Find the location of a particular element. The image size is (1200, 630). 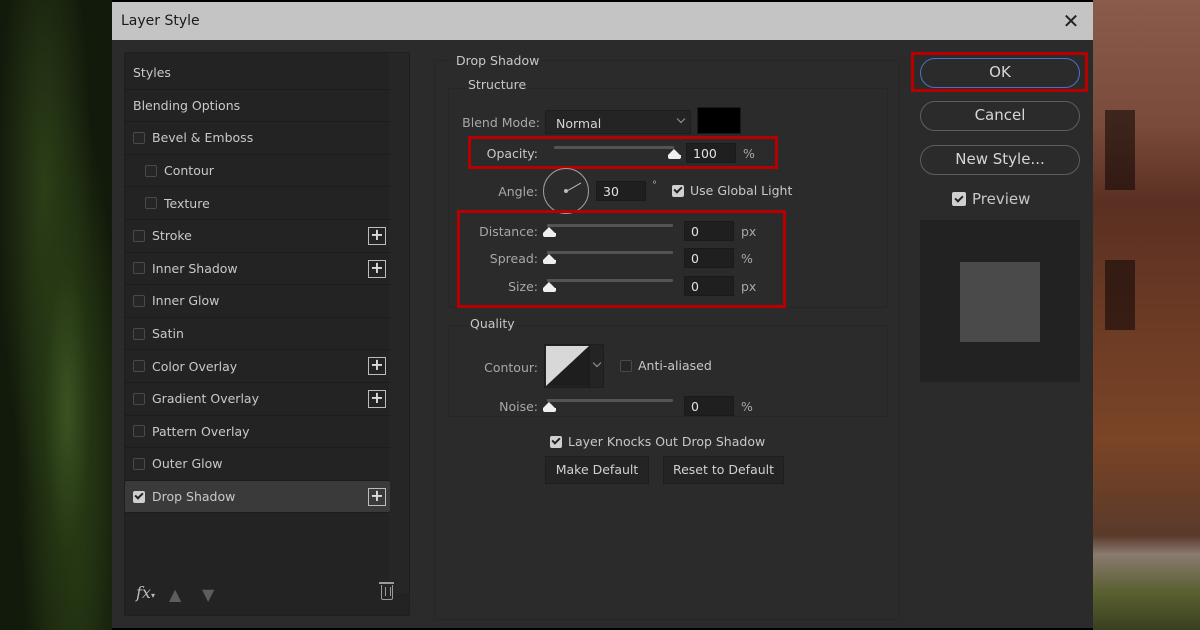

size-slider is located at coordinates (608, 285).